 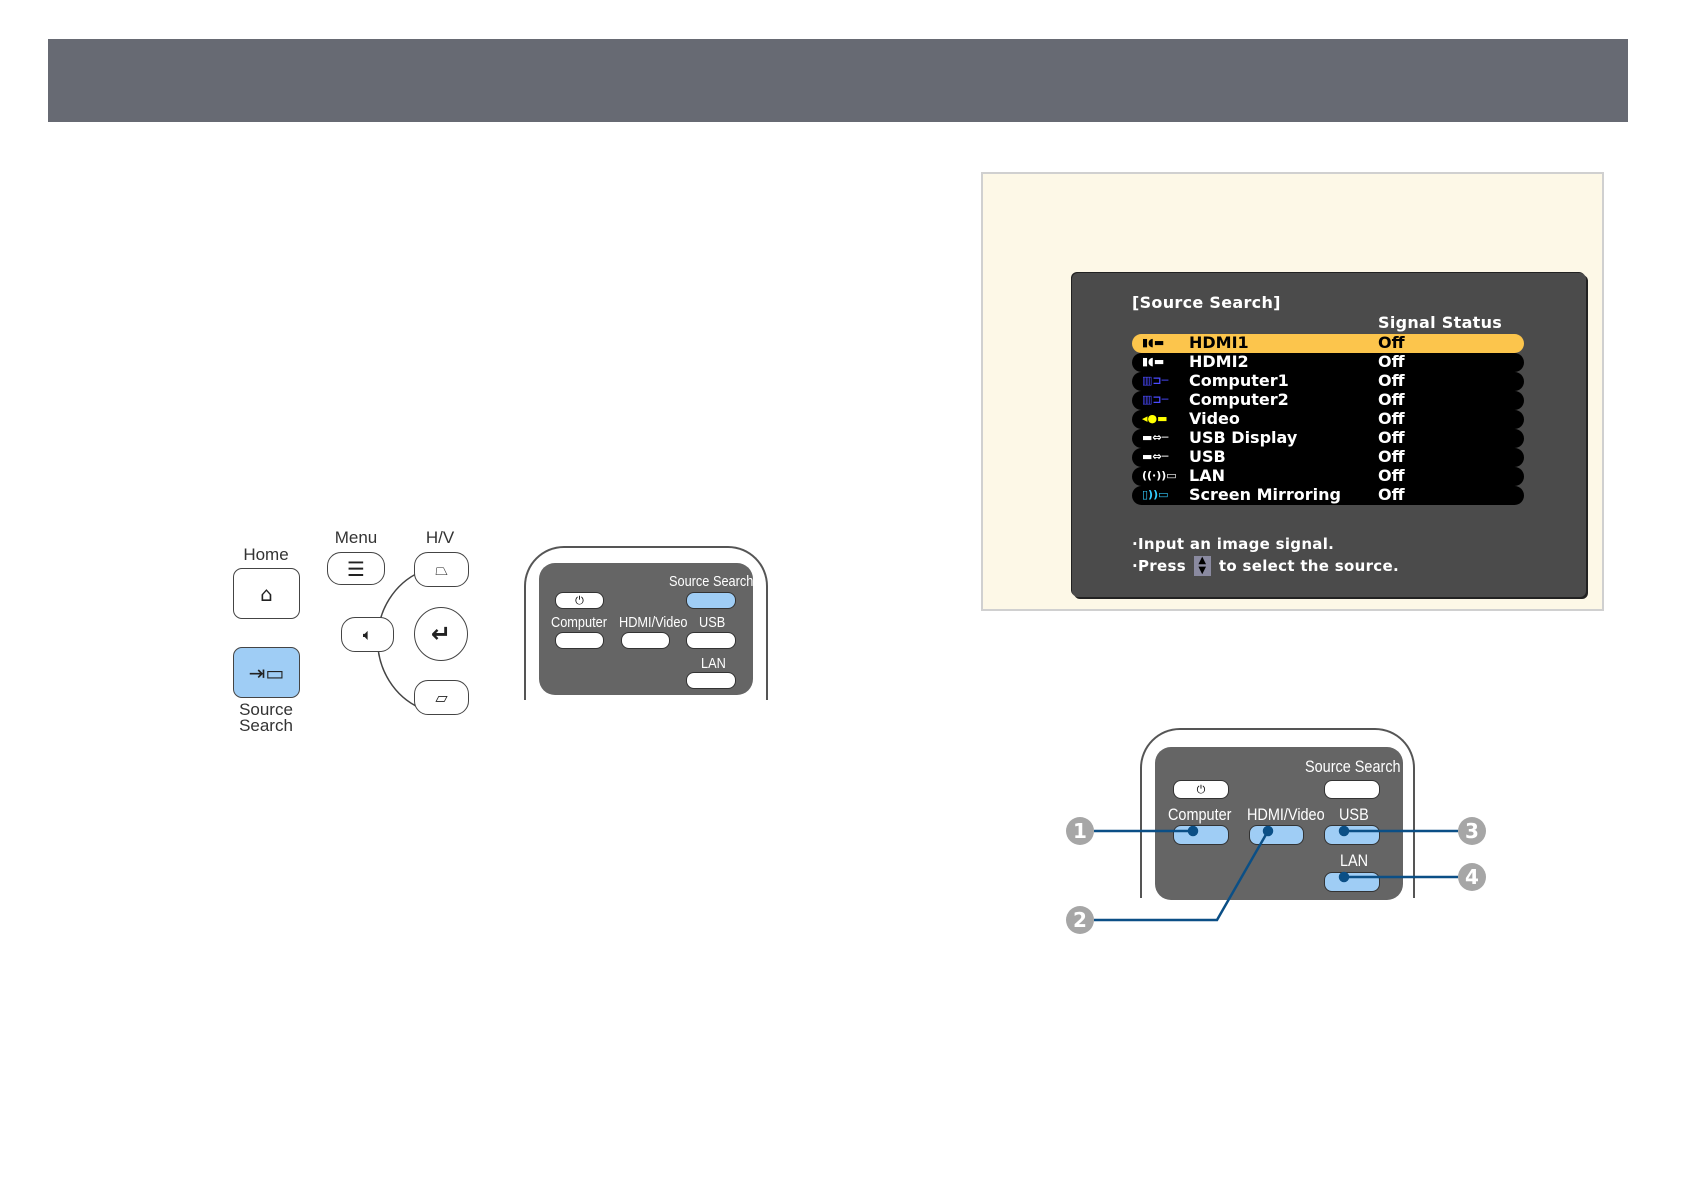 What do you see at coordinates (1080, 920) in the screenshot?
I see `callout-2: 2` at bounding box center [1080, 920].